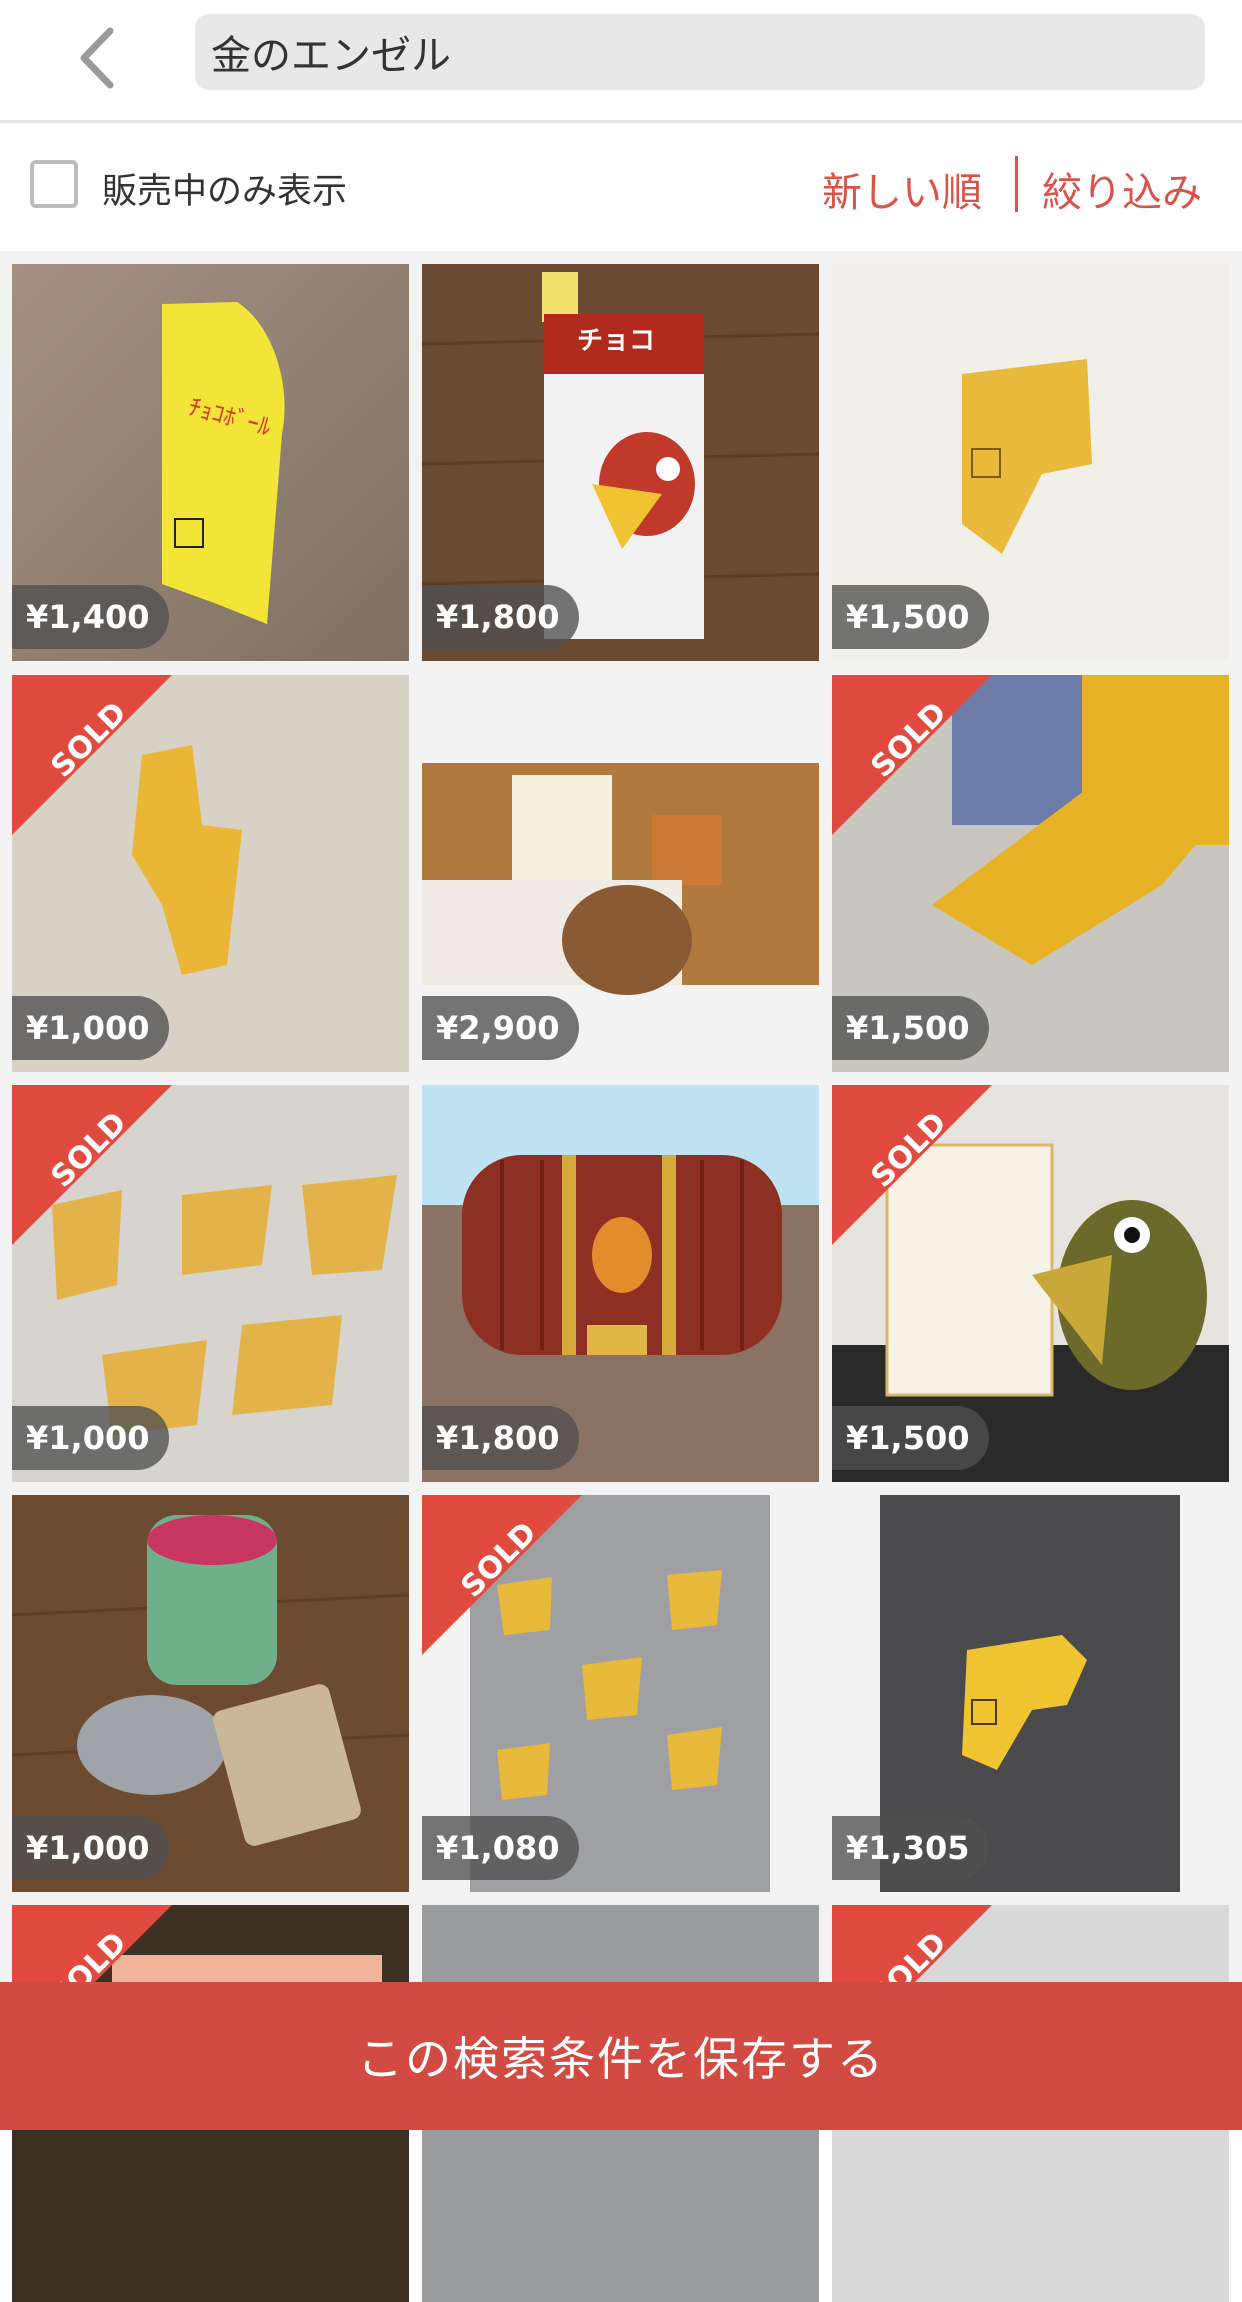  I want to click on on-sale-only-label: 販売中のみ表示, so click(224, 188).